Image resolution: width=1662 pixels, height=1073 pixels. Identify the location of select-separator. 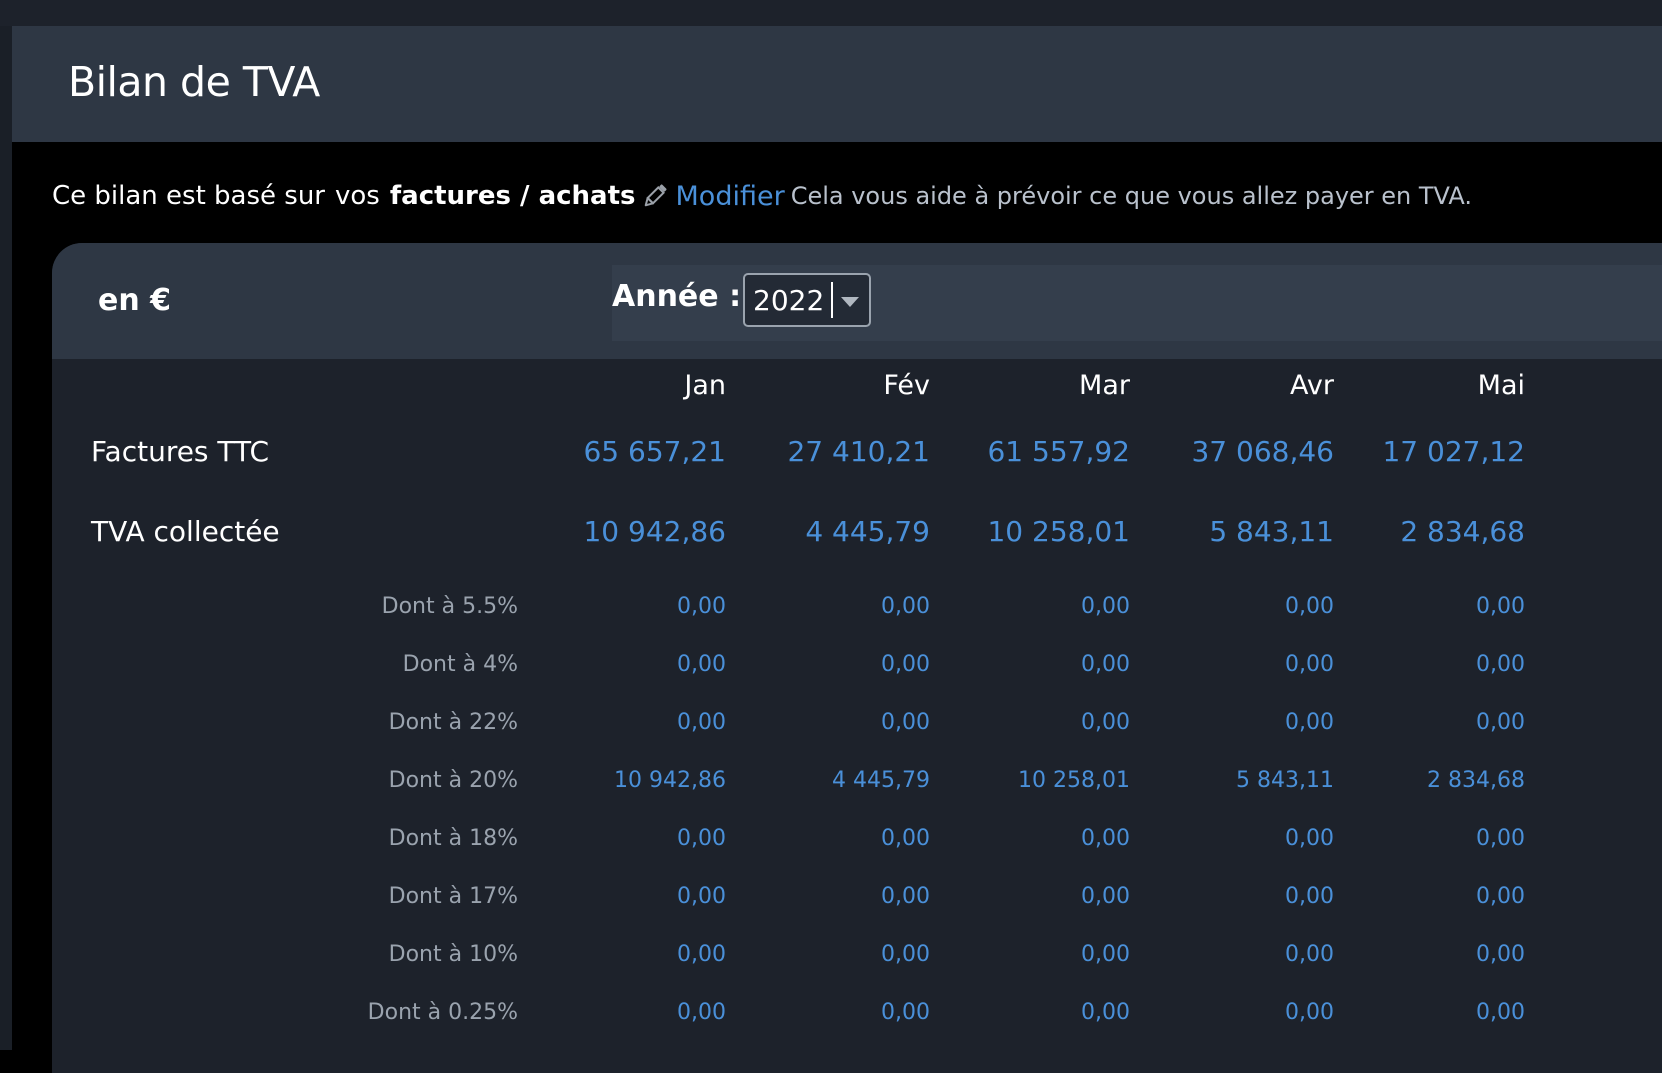
(832, 300).